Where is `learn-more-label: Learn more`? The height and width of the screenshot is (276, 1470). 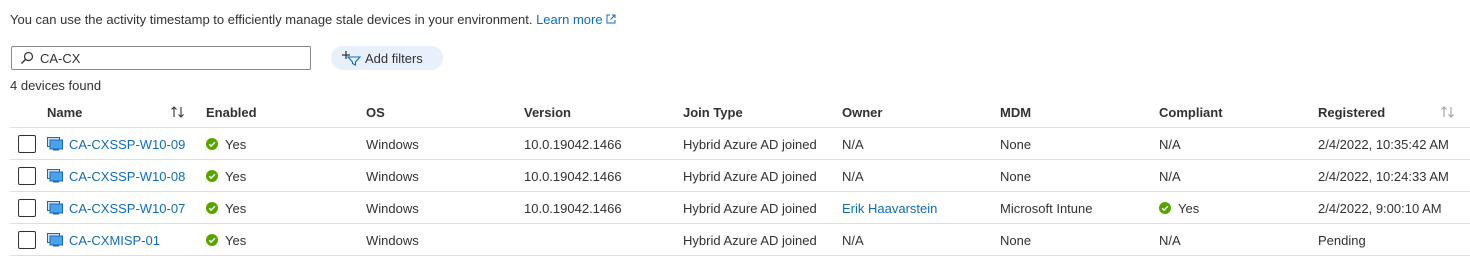
learn-more-label: Learn more is located at coordinates (569, 19).